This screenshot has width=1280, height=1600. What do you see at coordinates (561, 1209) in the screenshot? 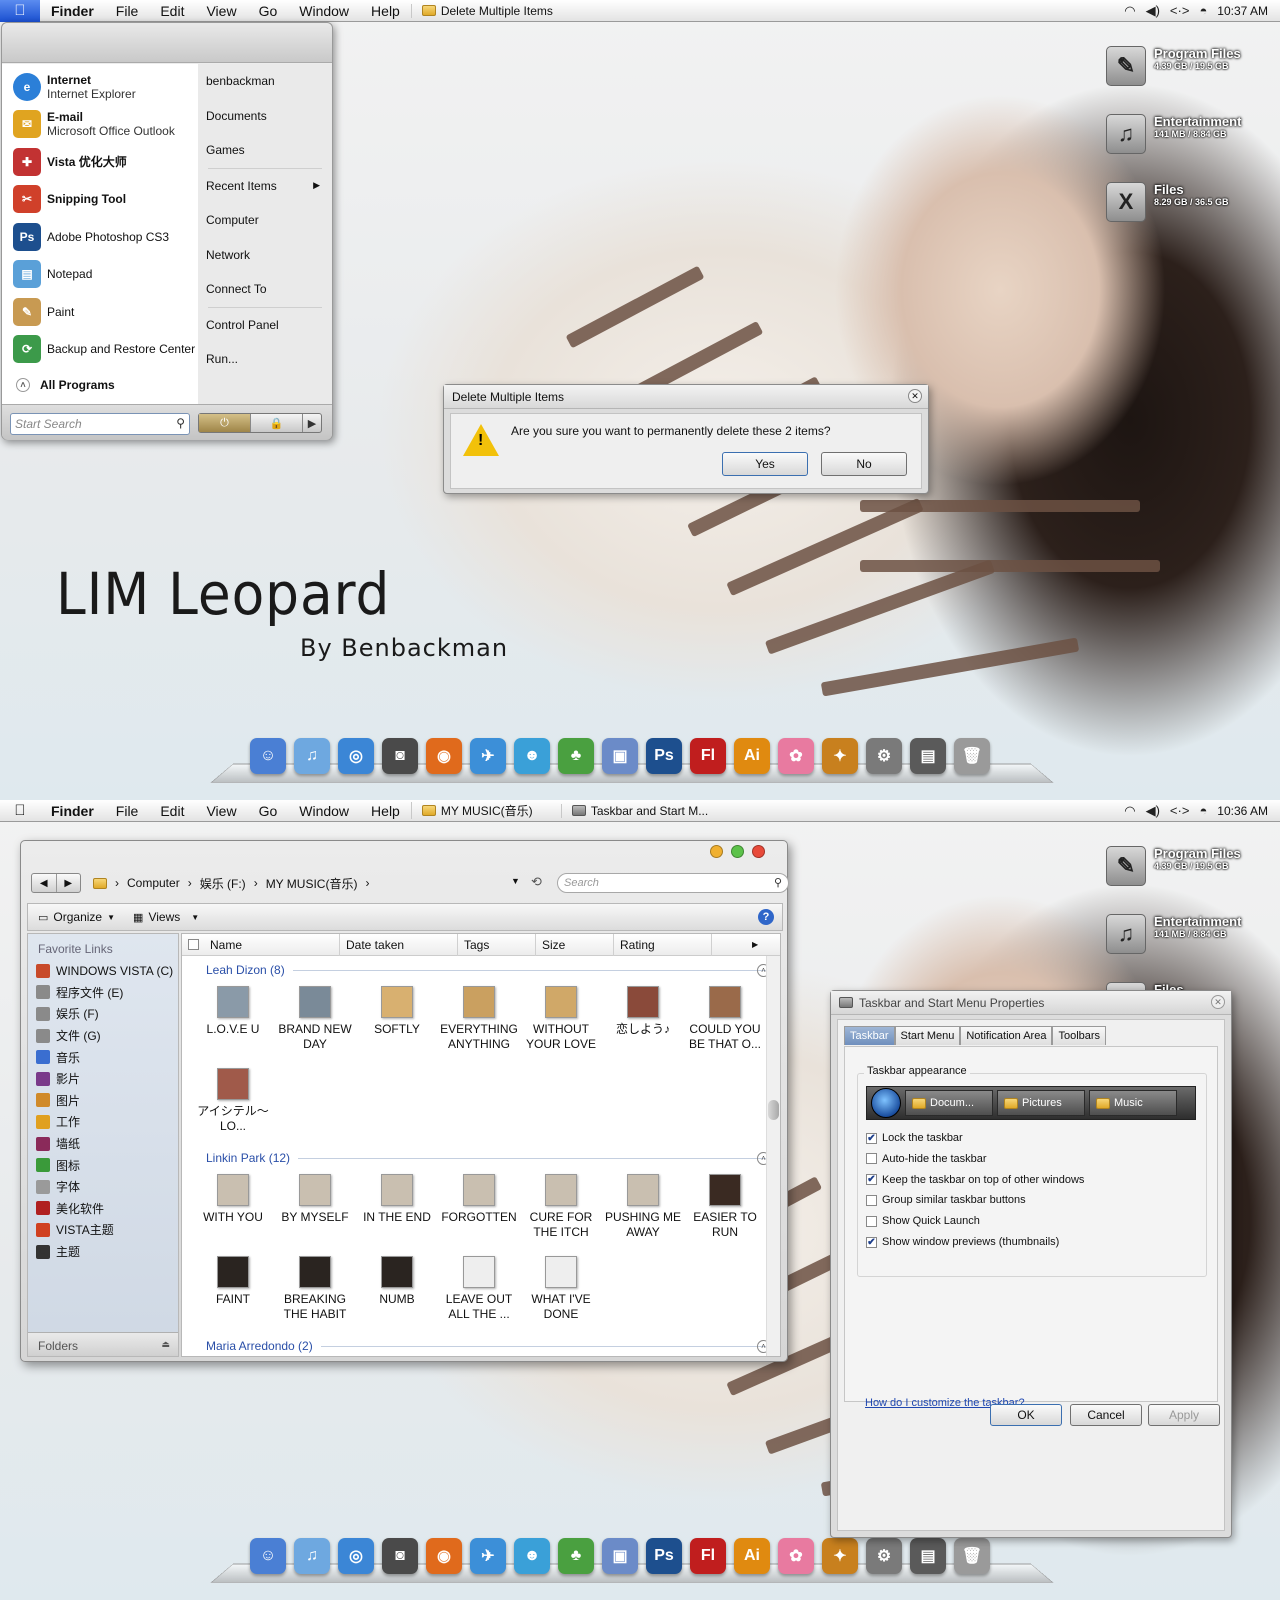
I see `music-file: CURE FOR THE ITCH` at bounding box center [561, 1209].